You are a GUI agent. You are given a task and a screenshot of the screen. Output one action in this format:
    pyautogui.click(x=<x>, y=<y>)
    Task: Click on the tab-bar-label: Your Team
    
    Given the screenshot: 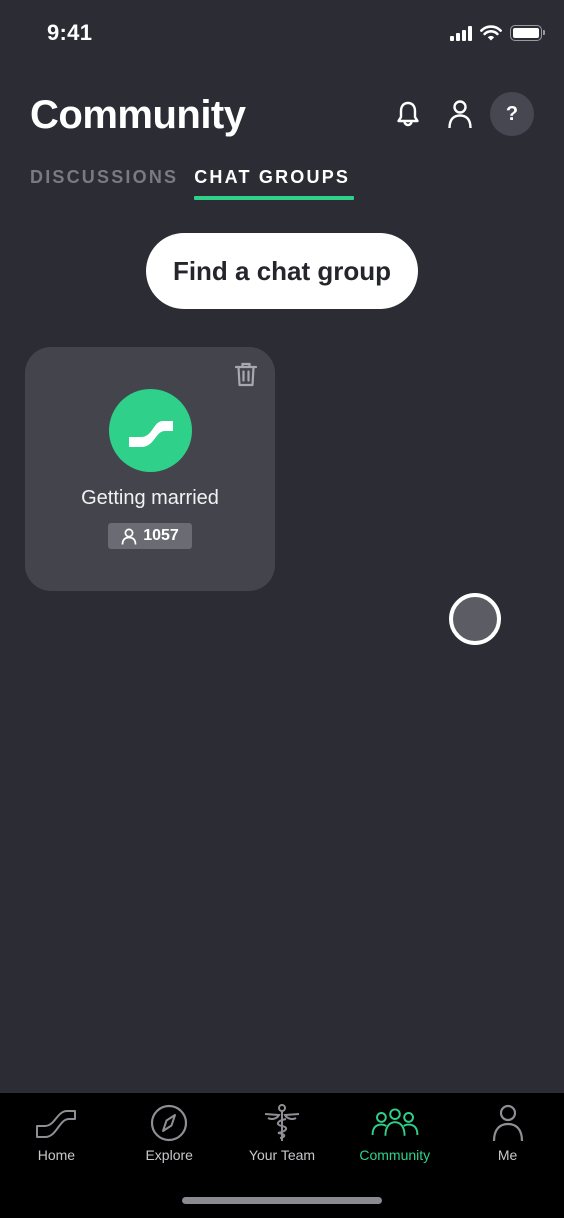 What is the action you would take?
    pyautogui.click(x=282, y=1155)
    